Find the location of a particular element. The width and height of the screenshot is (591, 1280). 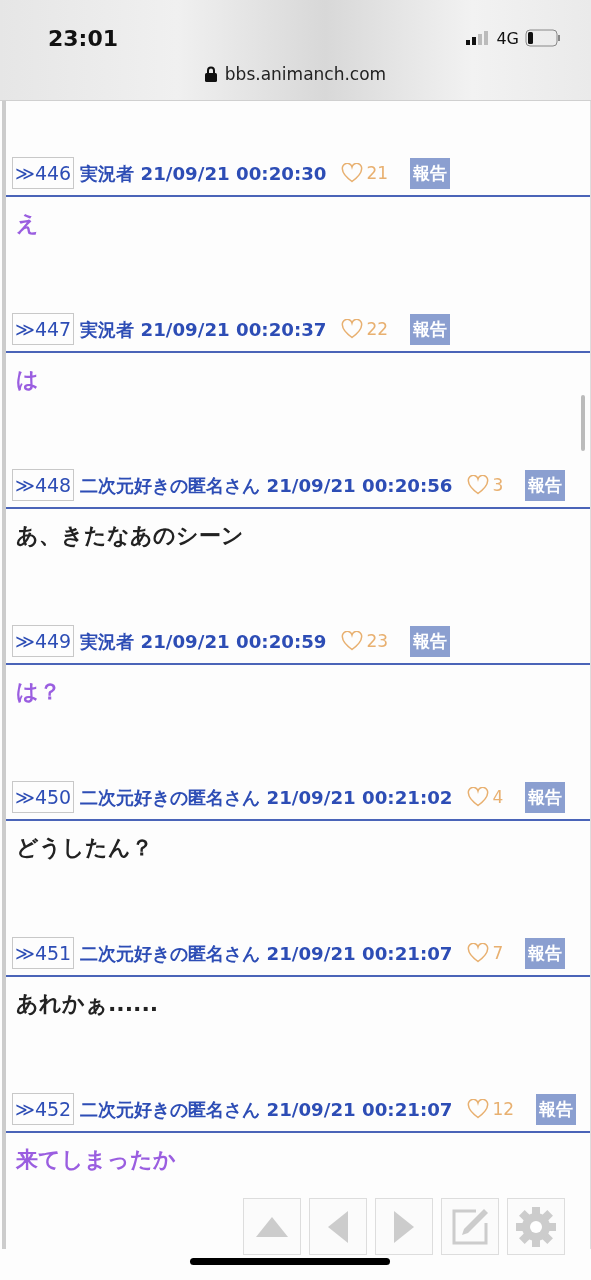

post-author-date: 二次元好きの匿名さん 21/09/21 00:21:02 is located at coordinates (266, 797).